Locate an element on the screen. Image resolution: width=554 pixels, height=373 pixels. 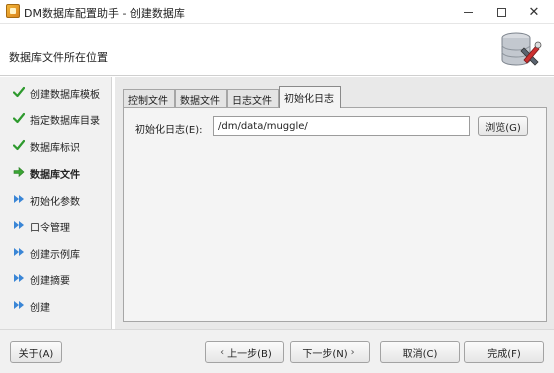
close-button: ✕ is located at coordinates (534, 12).